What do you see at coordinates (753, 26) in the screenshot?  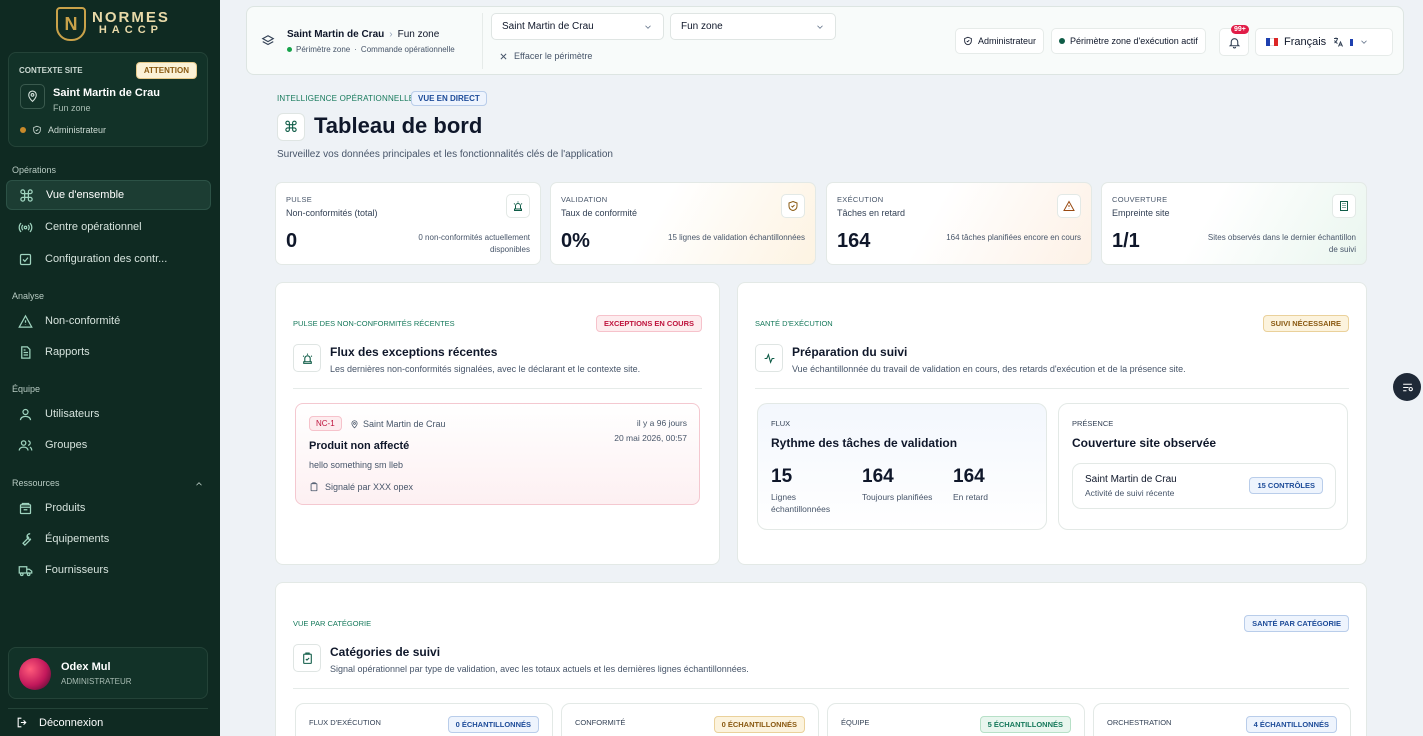 I see `zone-select: Fun zone` at bounding box center [753, 26].